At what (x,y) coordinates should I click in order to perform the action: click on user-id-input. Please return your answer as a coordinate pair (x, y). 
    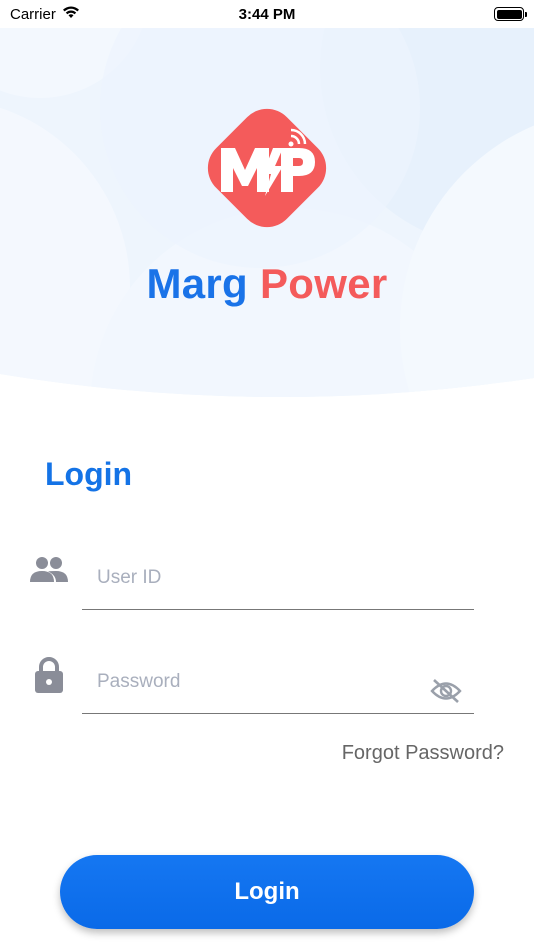
    Looking at the image, I should click on (262, 578).